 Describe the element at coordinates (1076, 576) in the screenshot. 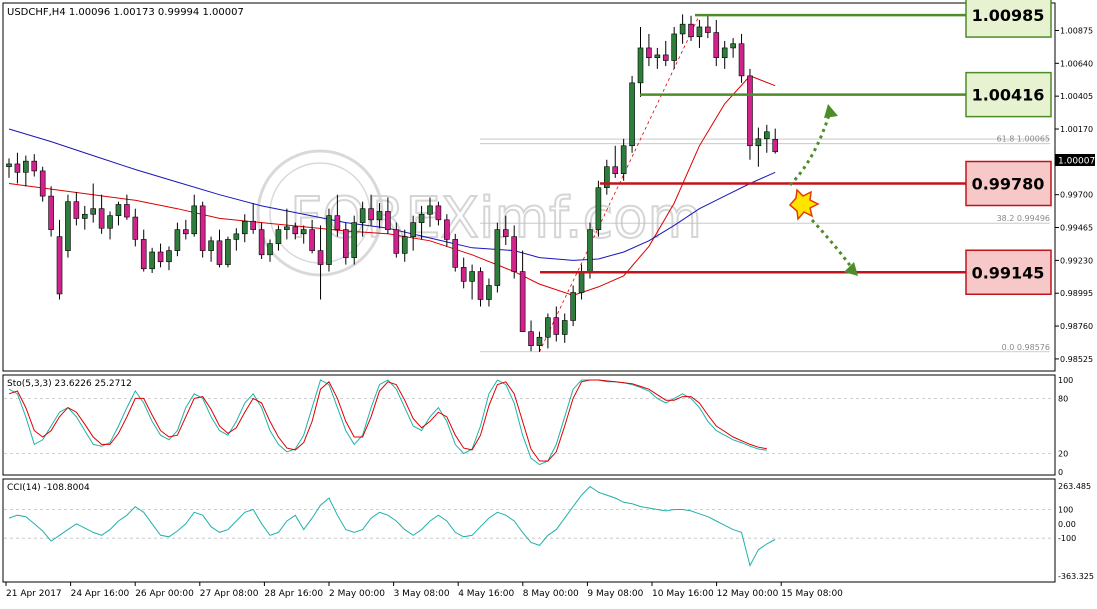

I see `cci-tick-label: -363.325` at that location.